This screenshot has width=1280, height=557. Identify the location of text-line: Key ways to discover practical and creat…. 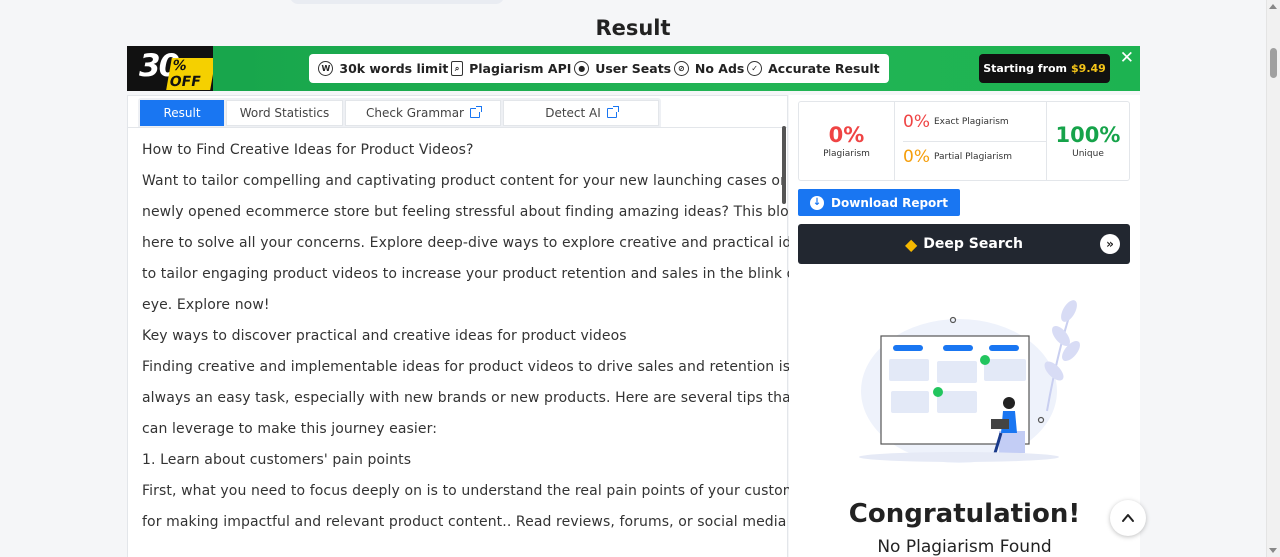
(384, 336).